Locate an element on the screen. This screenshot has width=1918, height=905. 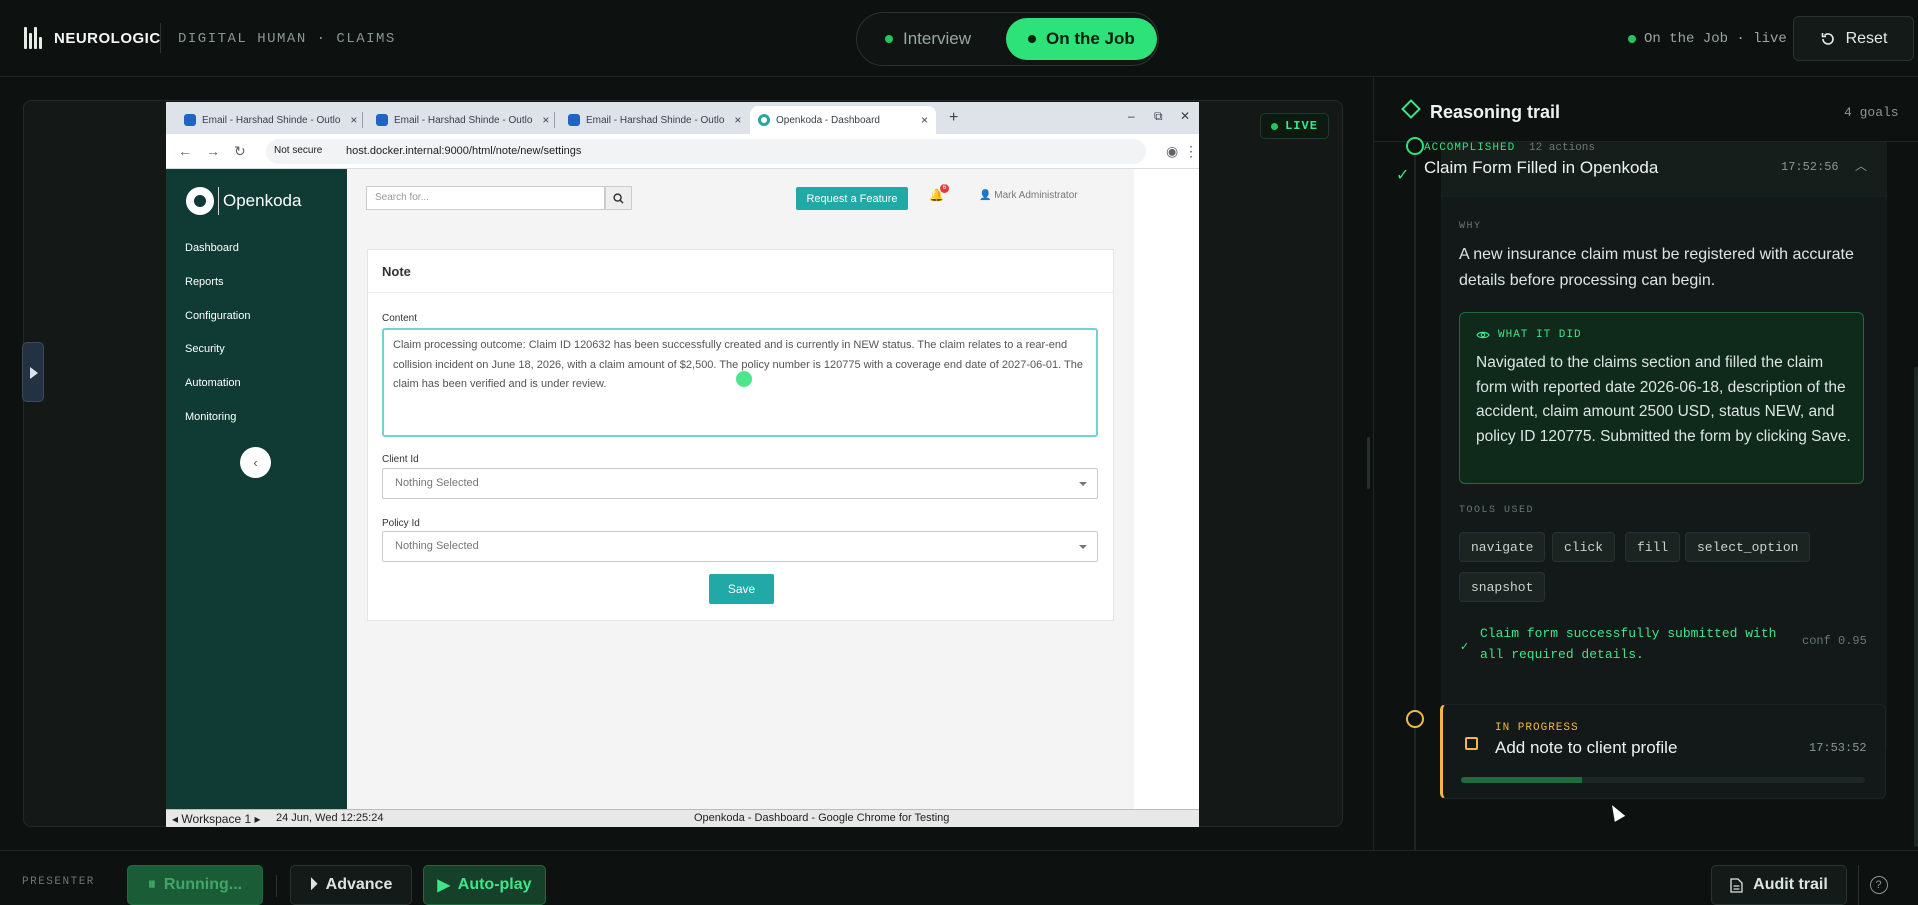
forward-icon: → is located at coordinates (213, 151).